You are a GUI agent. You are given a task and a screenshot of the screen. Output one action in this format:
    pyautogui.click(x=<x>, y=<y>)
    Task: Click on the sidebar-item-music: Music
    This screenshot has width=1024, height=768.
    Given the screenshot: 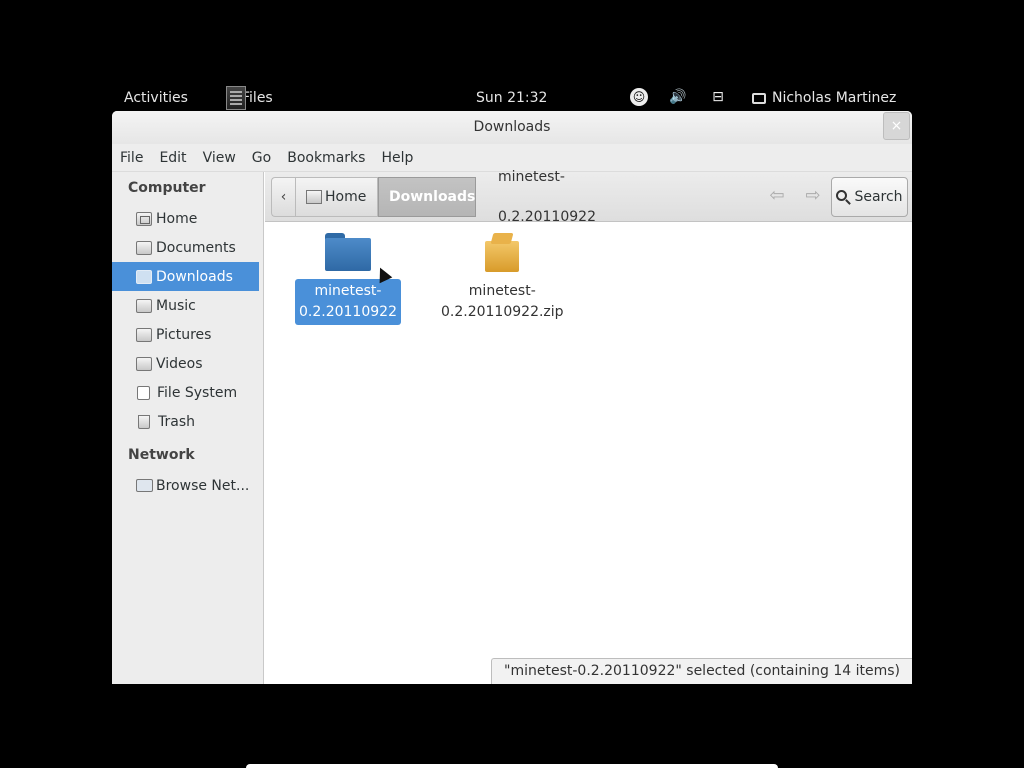 What is the action you would take?
    pyautogui.click(x=187, y=305)
    